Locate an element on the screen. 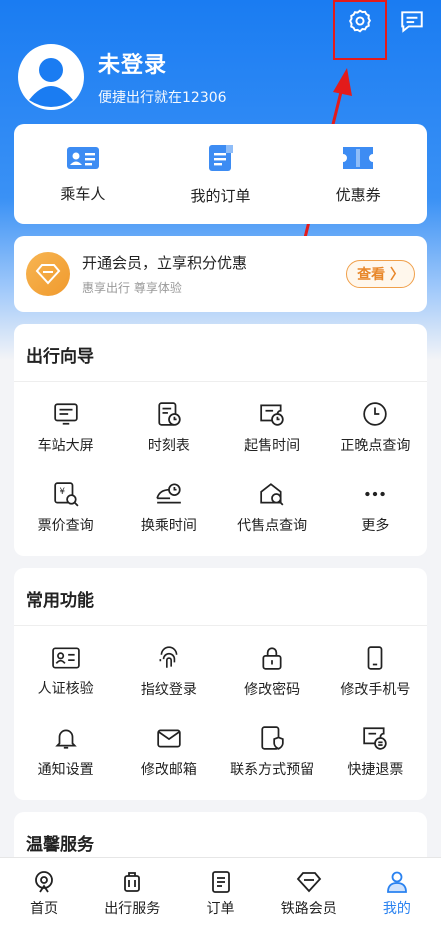 Image resolution: width=441 pixels, height=932 pixels. guide-fare-query: ¥ 票价查询 is located at coordinates (65, 508).